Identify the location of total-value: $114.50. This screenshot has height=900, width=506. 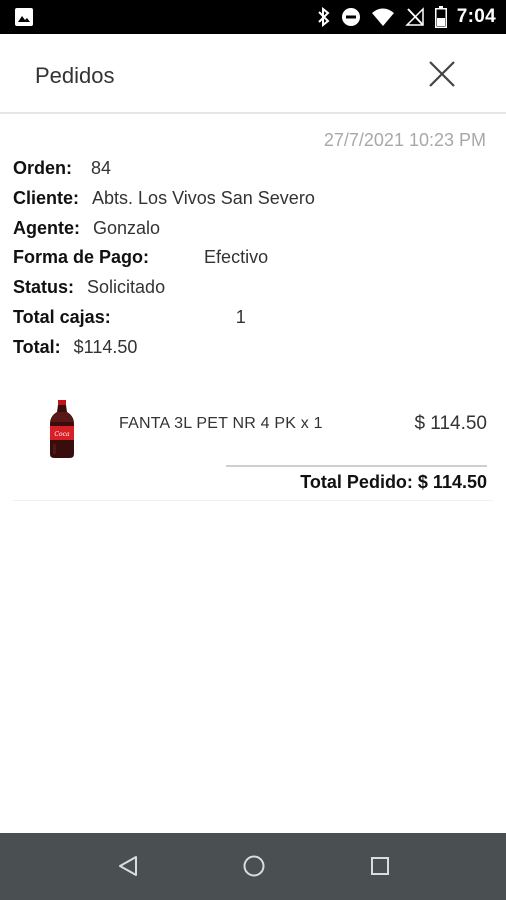
(105, 347).